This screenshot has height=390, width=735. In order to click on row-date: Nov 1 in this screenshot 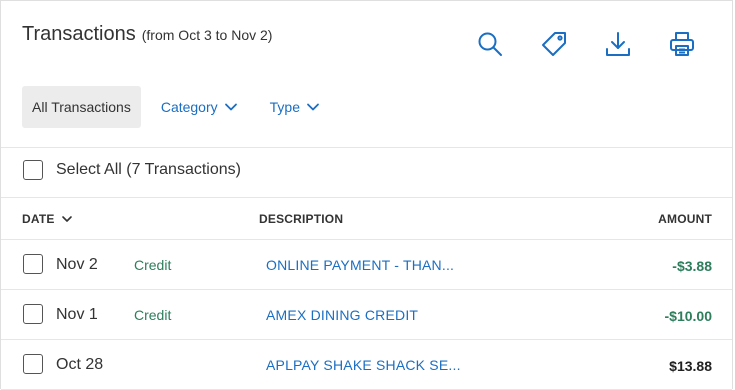, I will do `click(77, 314)`.